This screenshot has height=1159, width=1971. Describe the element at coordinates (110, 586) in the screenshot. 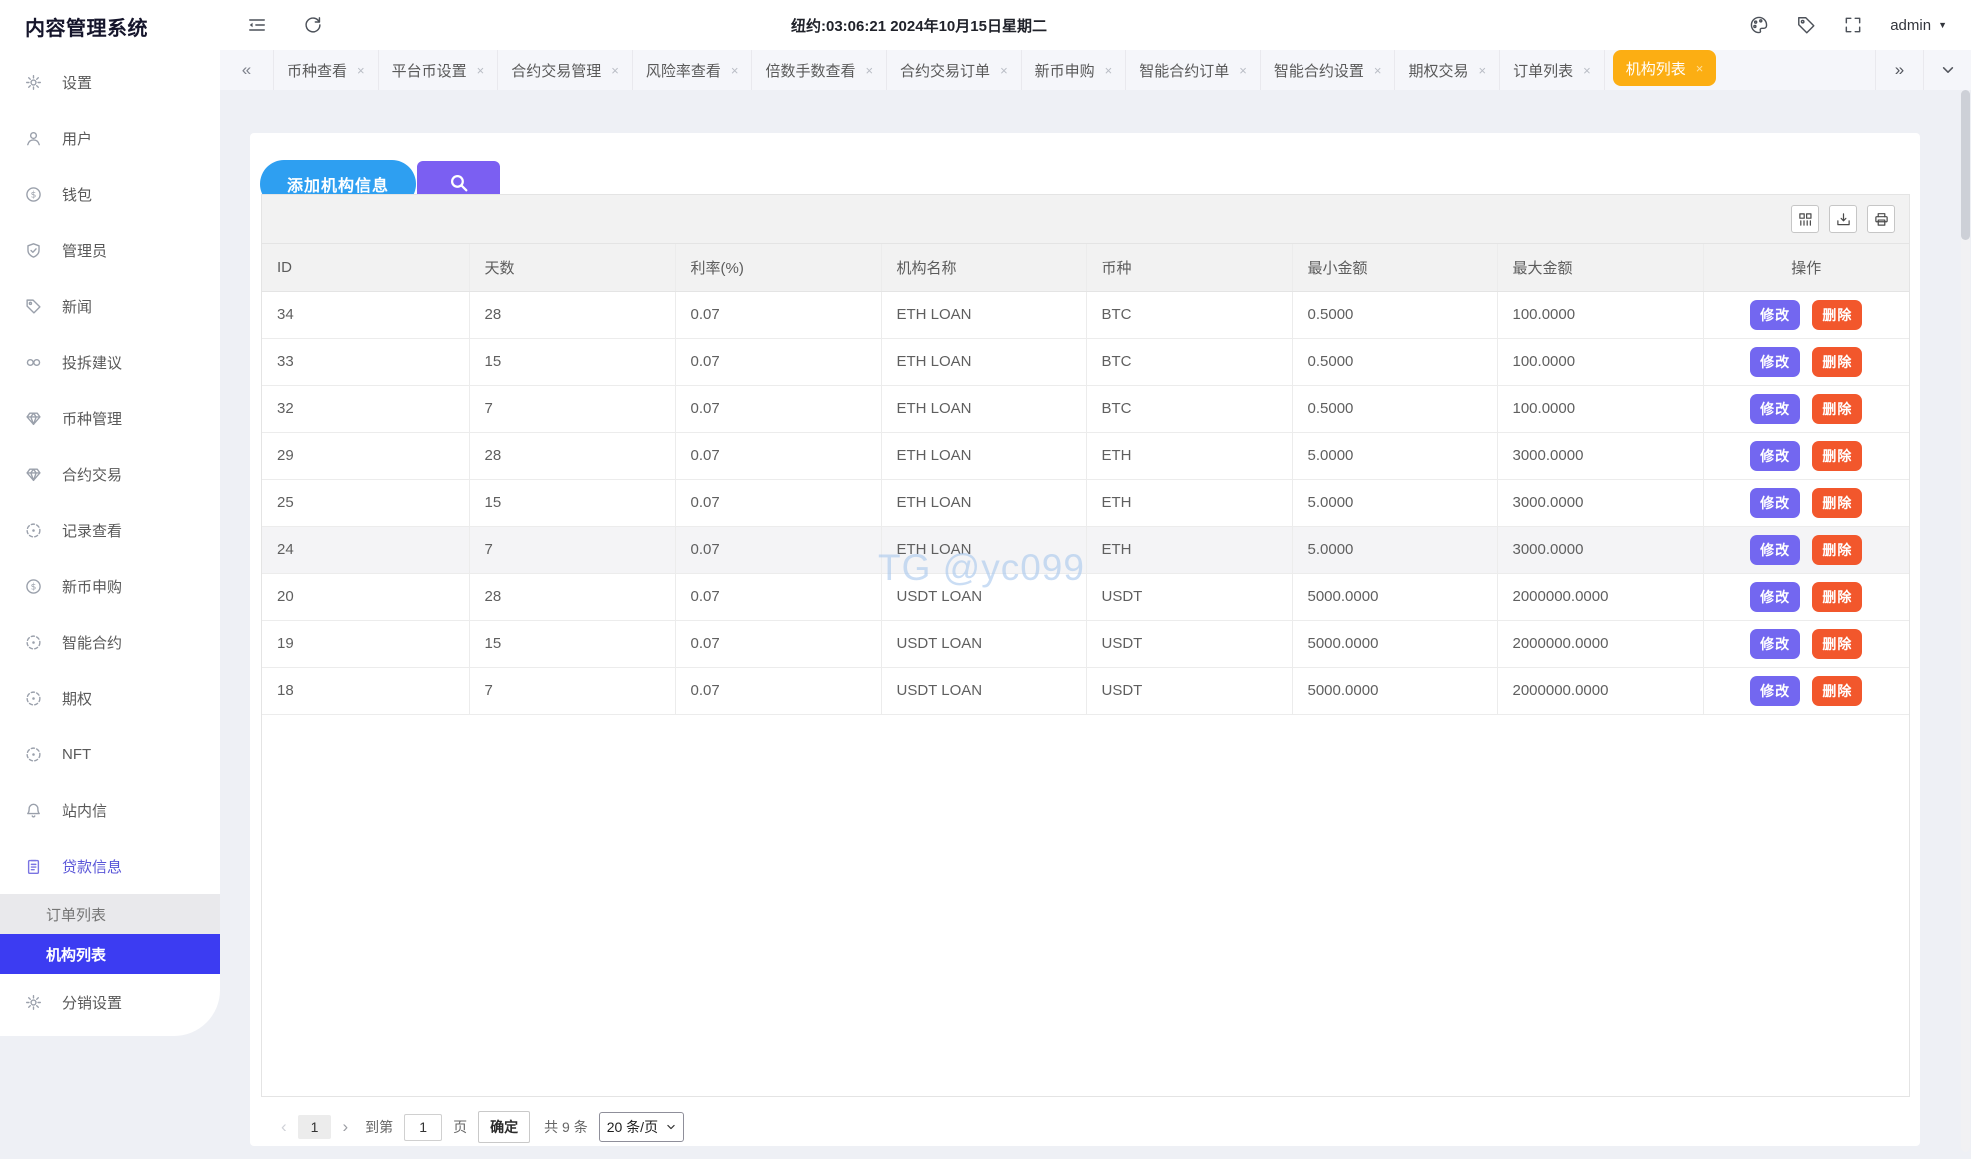

I see `sidebar-item: 新币申购` at that location.